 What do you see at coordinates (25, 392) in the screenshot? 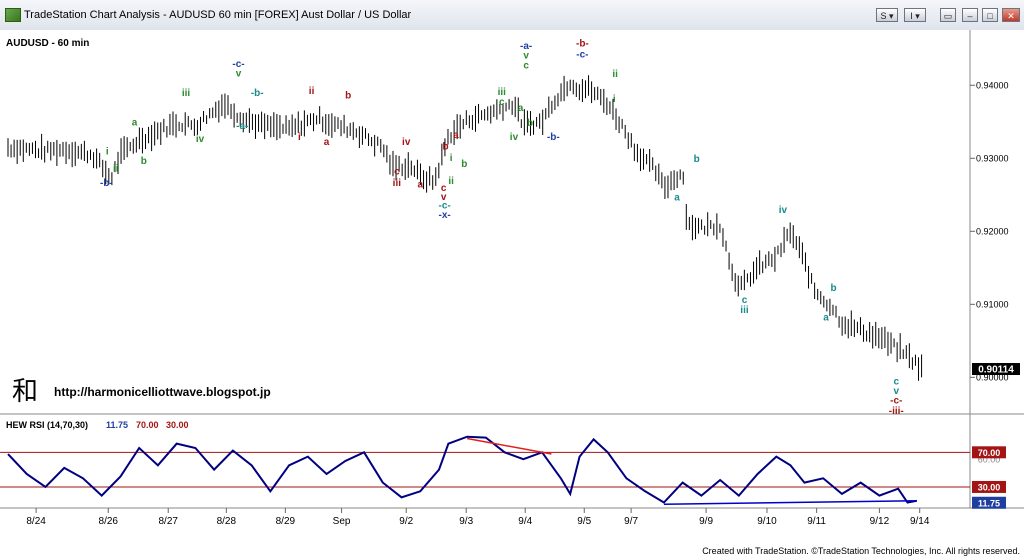
I see `harmonic-logo: 和` at bounding box center [25, 392].